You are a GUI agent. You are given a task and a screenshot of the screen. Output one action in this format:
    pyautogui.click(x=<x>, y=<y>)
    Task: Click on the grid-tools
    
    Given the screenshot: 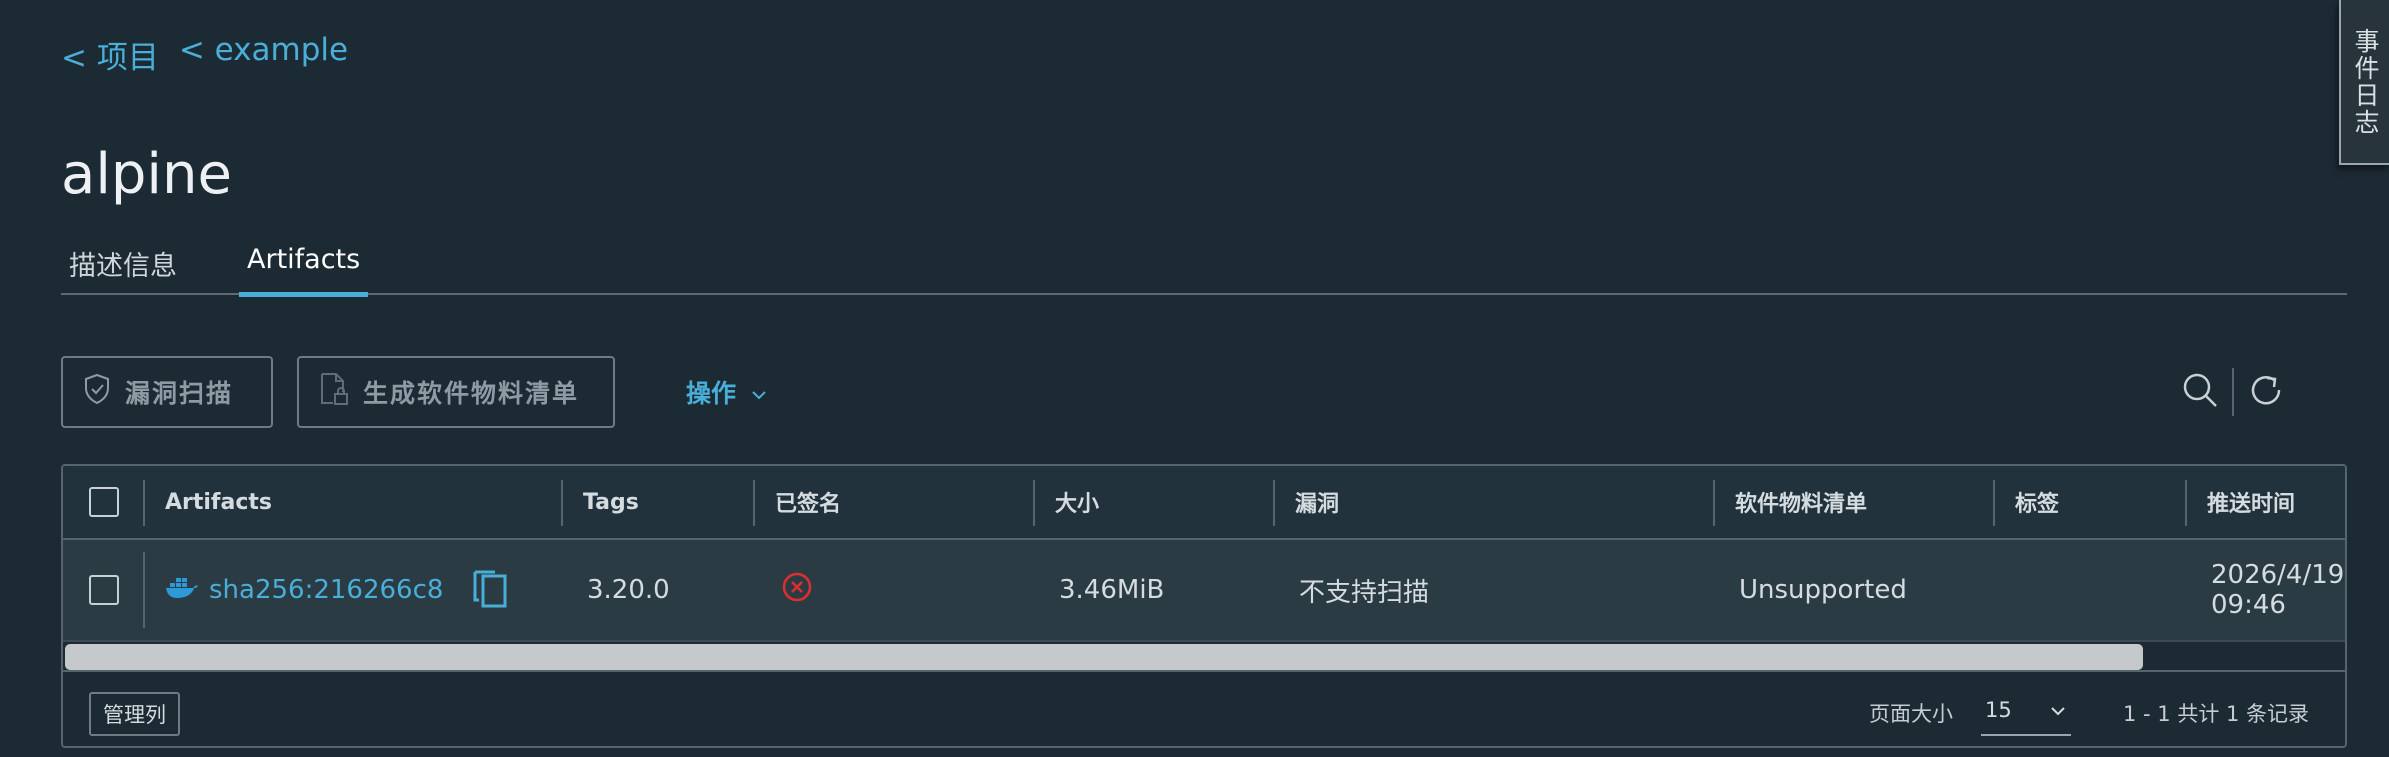 What is the action you would take?
    pyautogui.click(x=2233, y=392)
    